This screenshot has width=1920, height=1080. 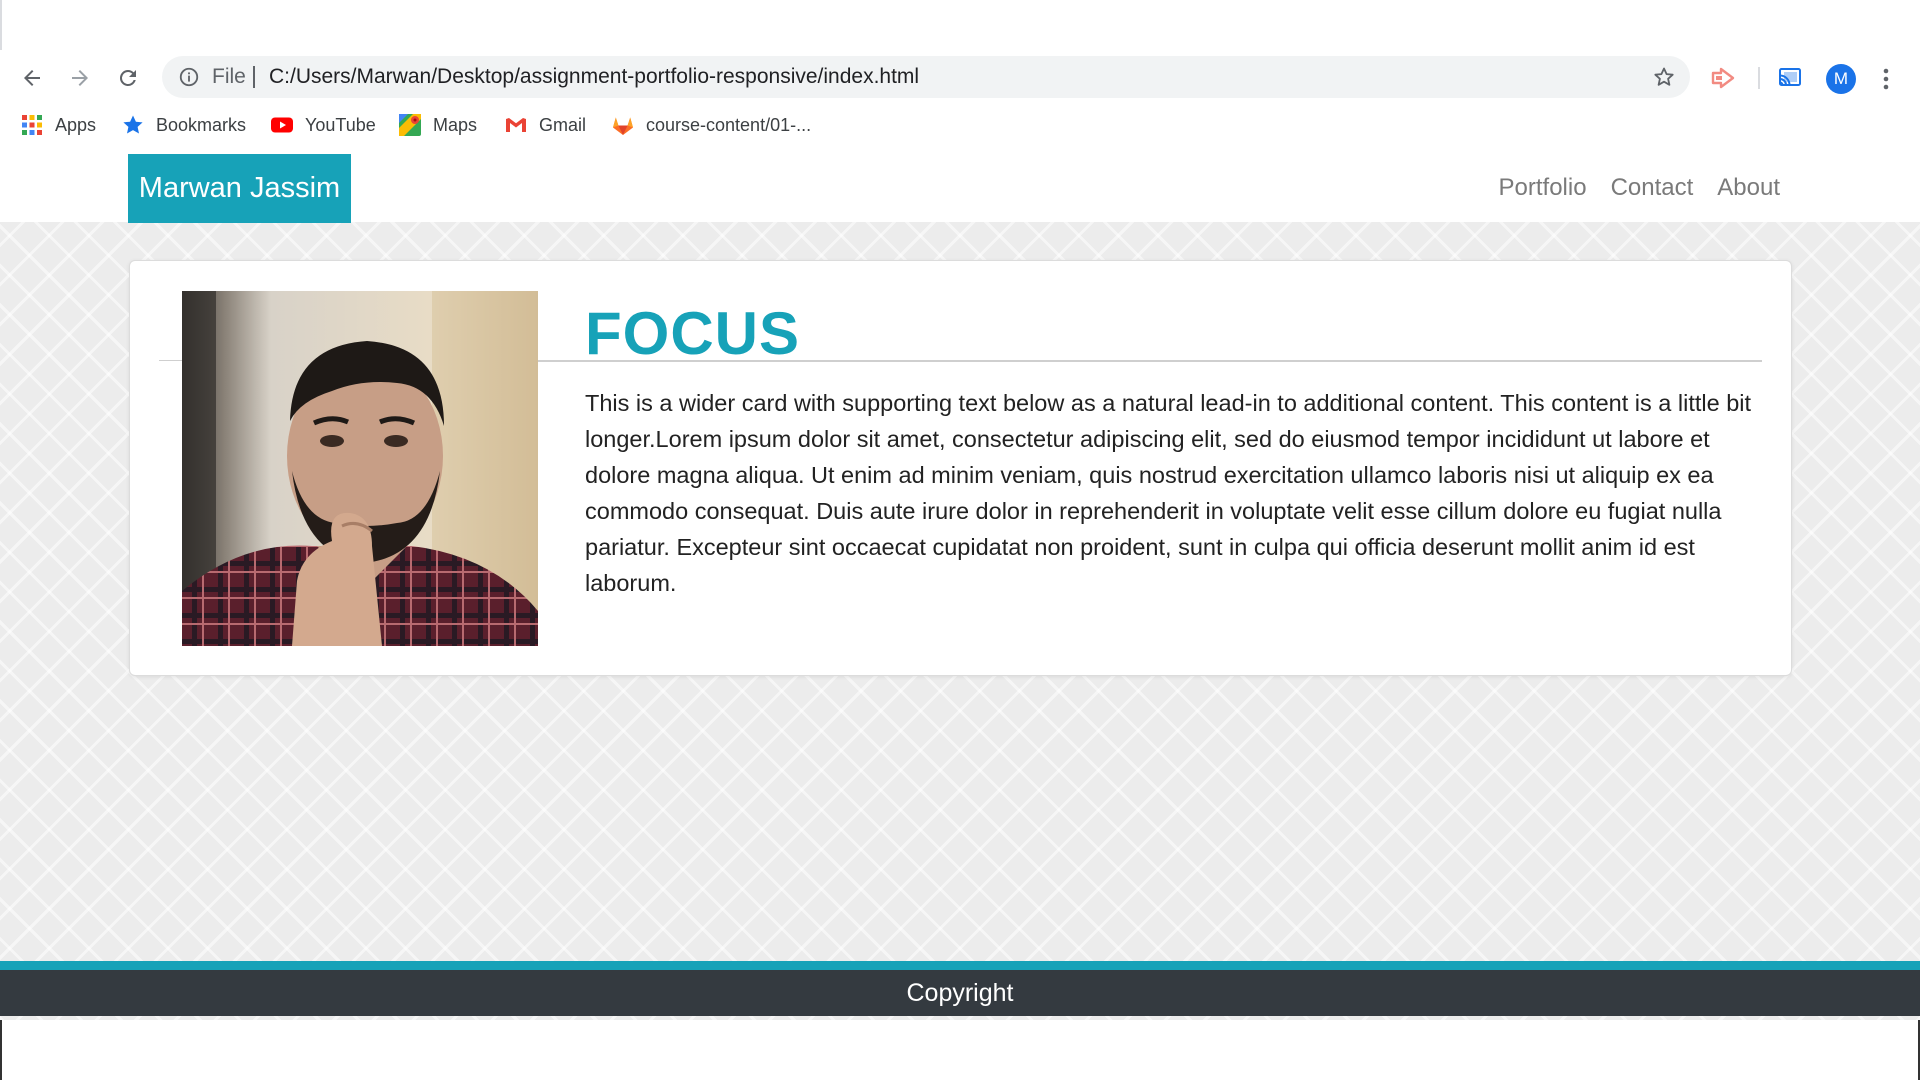 What do you see at coordinates (76, 124) in the screenshot?
I see `bookmark-label: Apps` at bounding box center [76, 124].